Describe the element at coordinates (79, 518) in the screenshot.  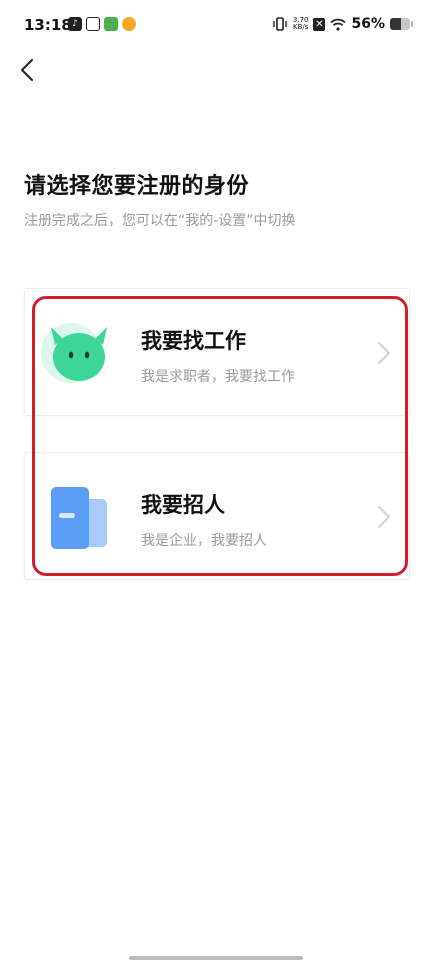
I see `employer-icon` at that location.